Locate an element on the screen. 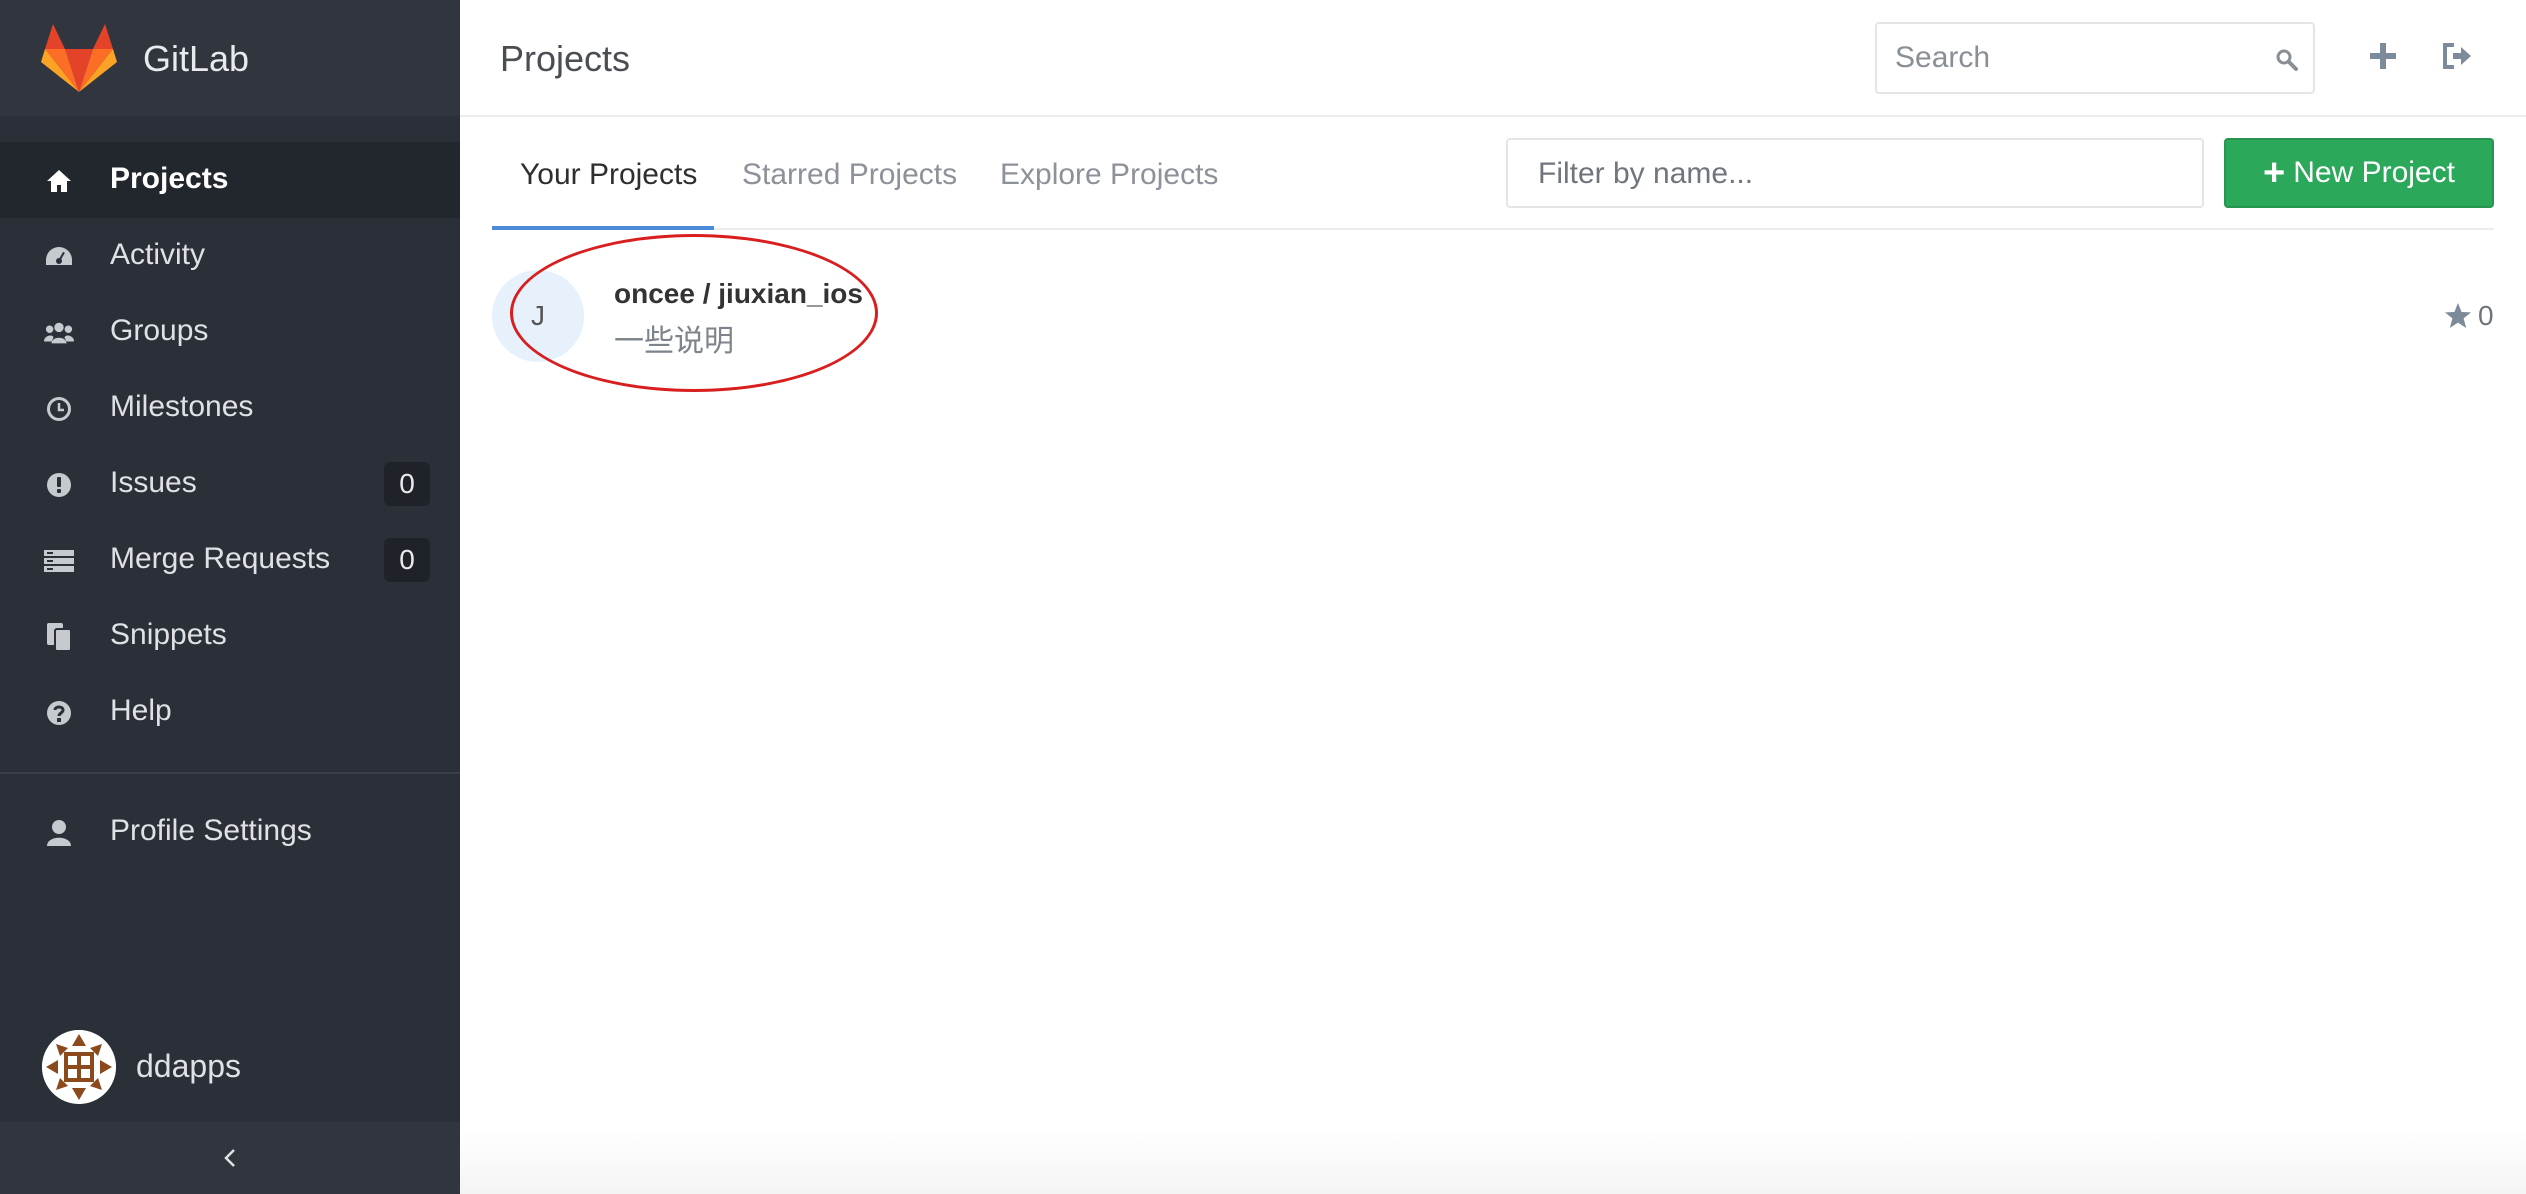 Image resolution: width=2526 pixels, height=1194 pixels. sidebar-item-label: Groups is located at coordinates (159, 330).